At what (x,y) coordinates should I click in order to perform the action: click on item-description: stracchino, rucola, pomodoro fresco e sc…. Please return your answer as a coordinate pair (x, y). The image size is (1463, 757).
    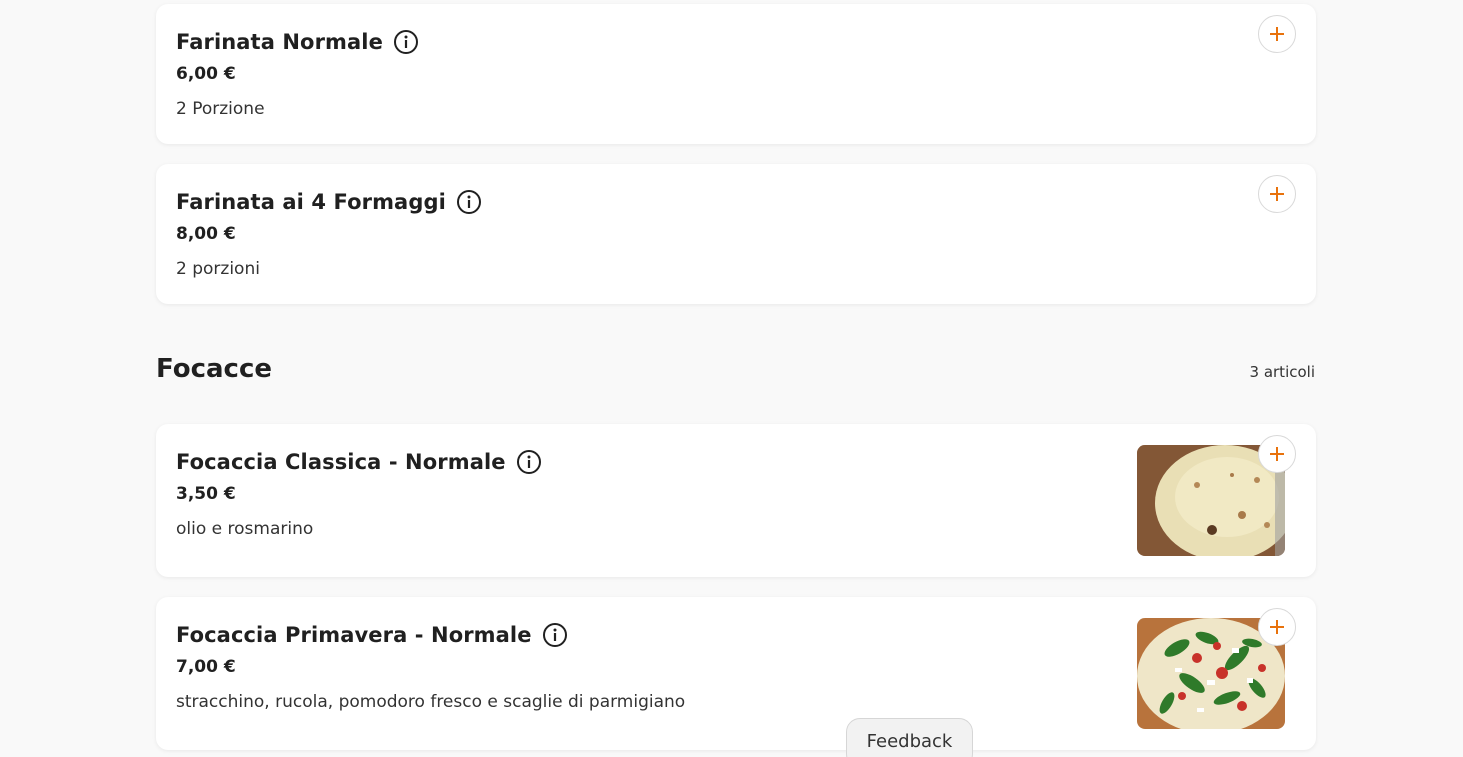
    Looking at the image, I should click on (431, 702).